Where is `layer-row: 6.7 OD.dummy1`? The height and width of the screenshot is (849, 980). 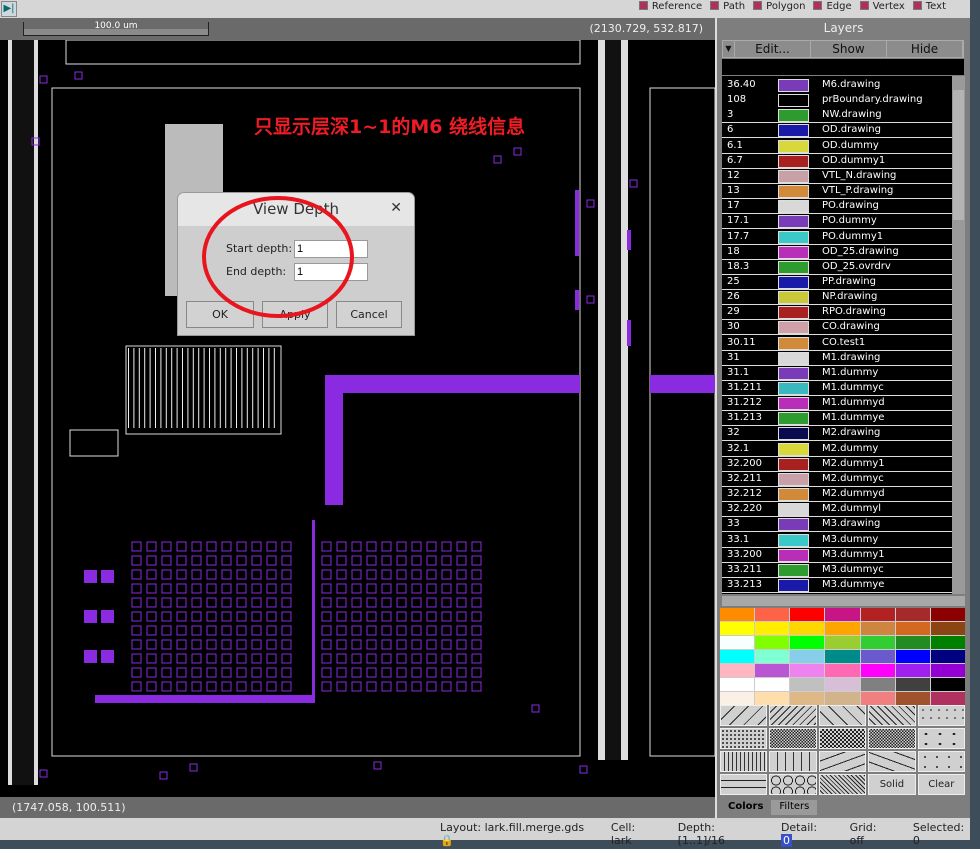
layer-row: 6.7 OD.dummy1 is located at coordinates (837, 161).